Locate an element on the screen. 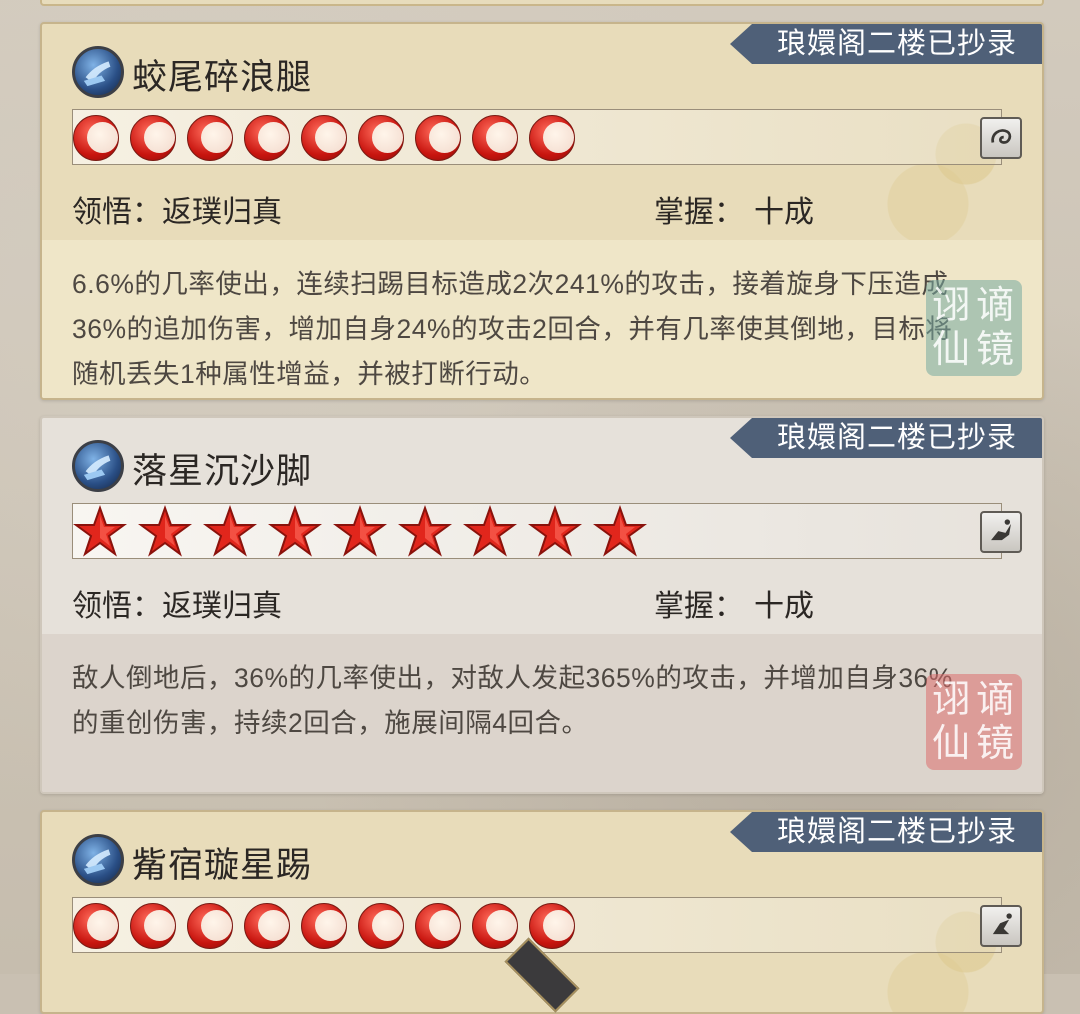  swirl-mini-icon is located at coordinates (1001, 138).